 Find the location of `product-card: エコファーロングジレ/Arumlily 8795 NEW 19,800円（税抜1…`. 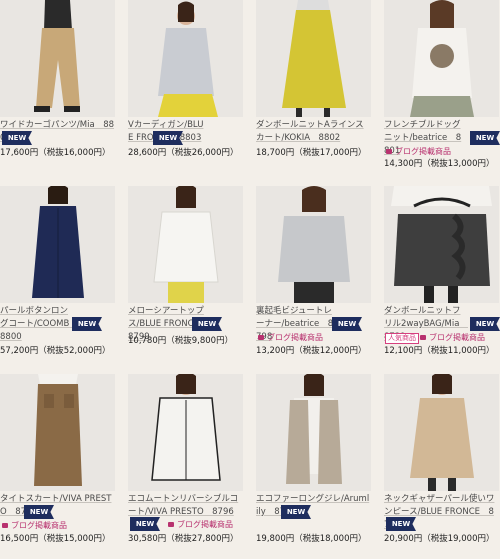

product-card: エコファーロングジレ/Arumlily 8795 NEW 19,800円（税抜1… is located at coordinates (313, 461).